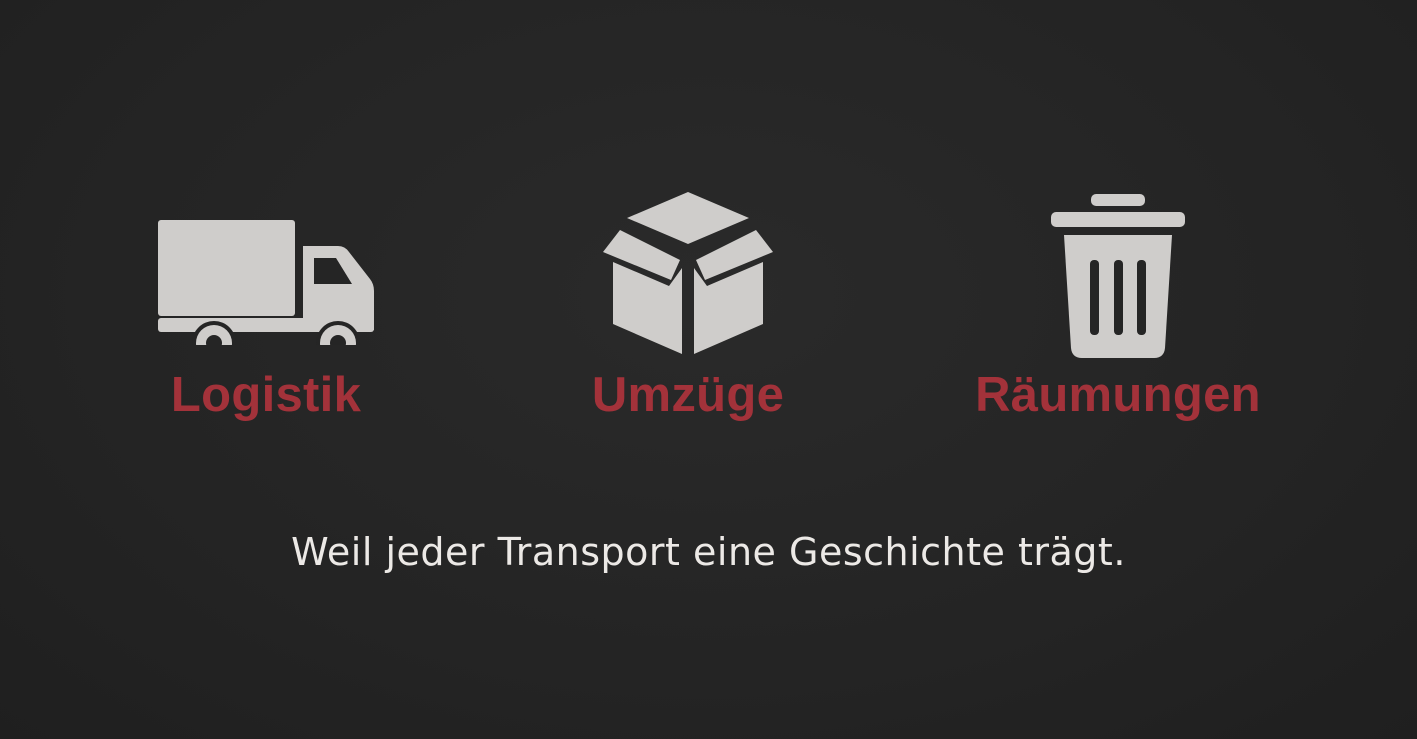 This screenshot has height=739, width=1417. I want to click on service-label: Logistik, so click(266, 395).